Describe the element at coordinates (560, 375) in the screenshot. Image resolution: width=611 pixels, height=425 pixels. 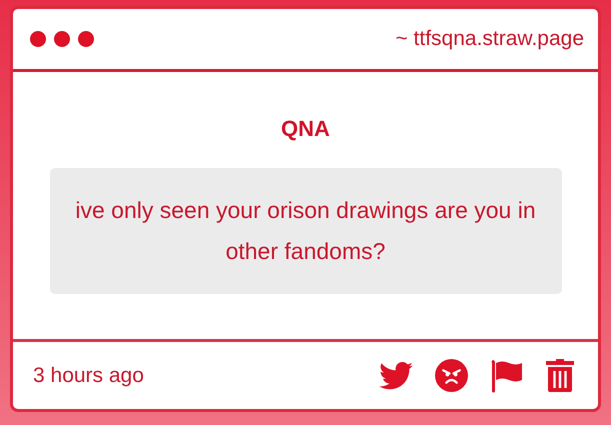
I see `trash-icon` at that location.